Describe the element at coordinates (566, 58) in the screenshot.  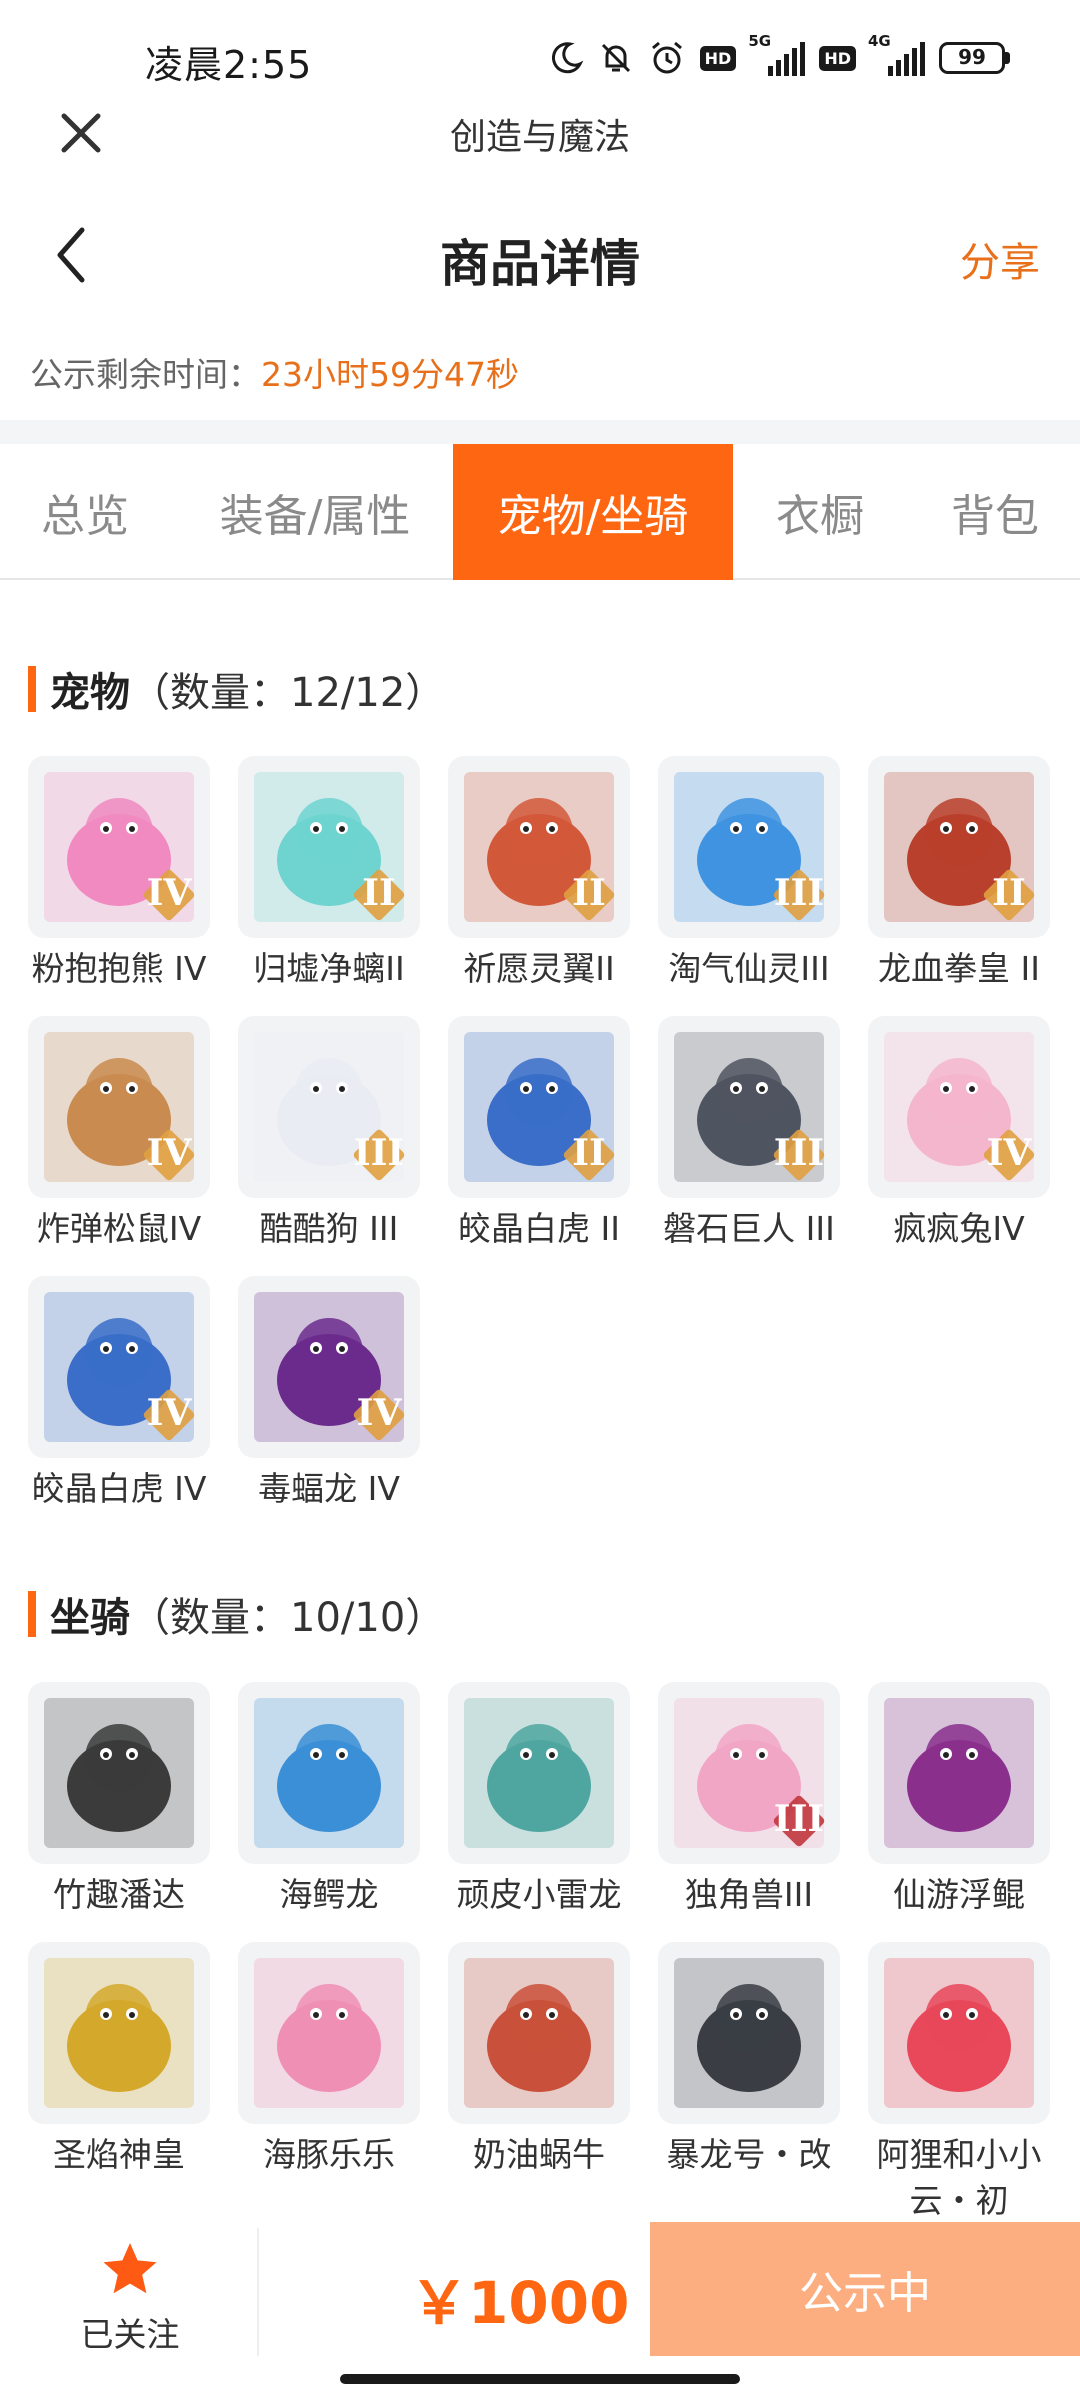
I see `moon-icon` at that location.